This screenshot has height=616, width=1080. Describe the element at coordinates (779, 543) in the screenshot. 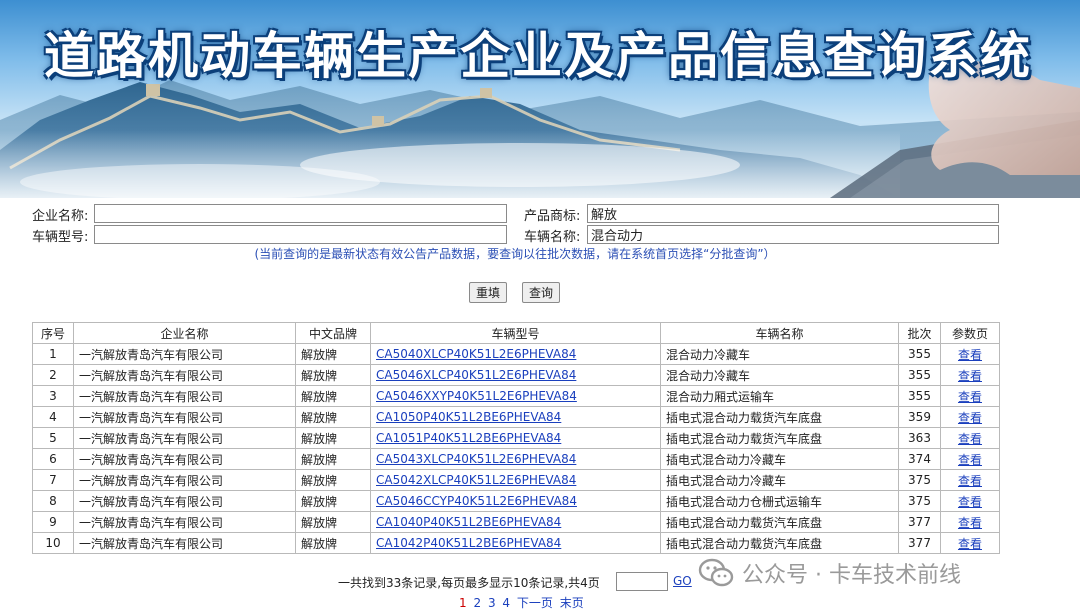

I see `cell-vehicle-name: 插电式混合动力载货汽车底盘` at that location.